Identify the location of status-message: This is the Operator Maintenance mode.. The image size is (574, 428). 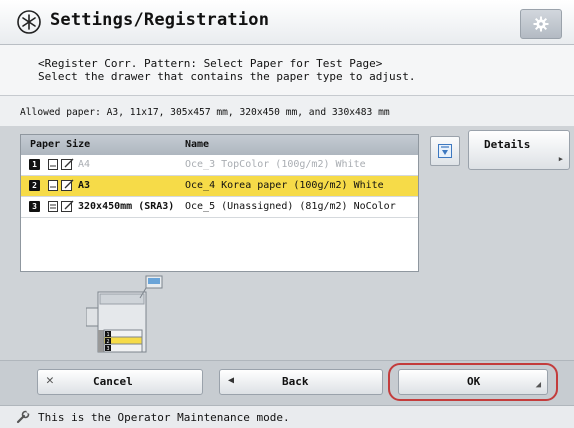
(164, 417).